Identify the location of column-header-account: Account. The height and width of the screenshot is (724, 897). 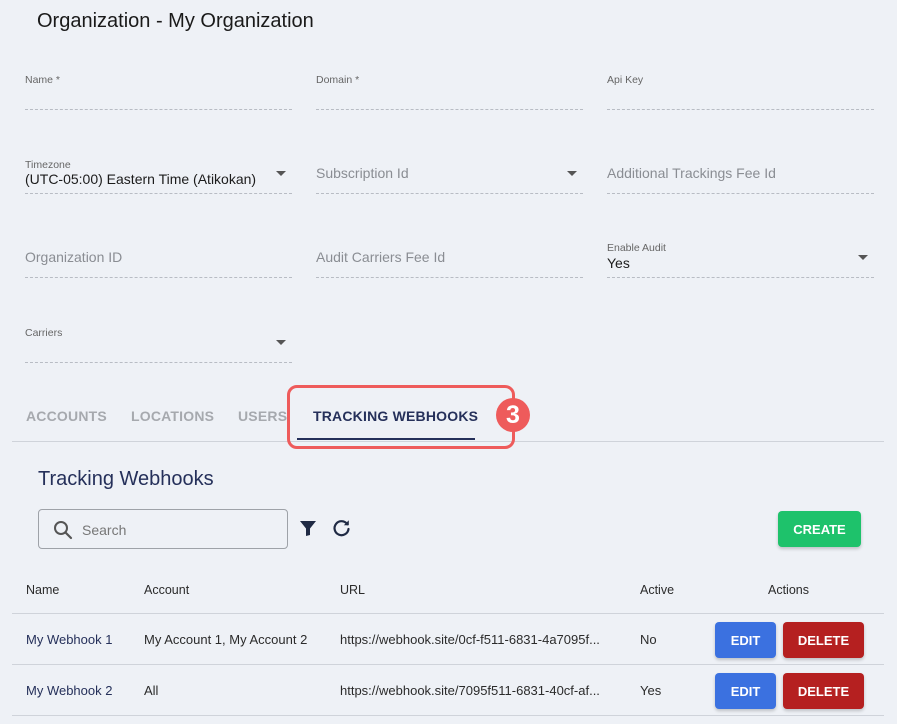
(166, 590).